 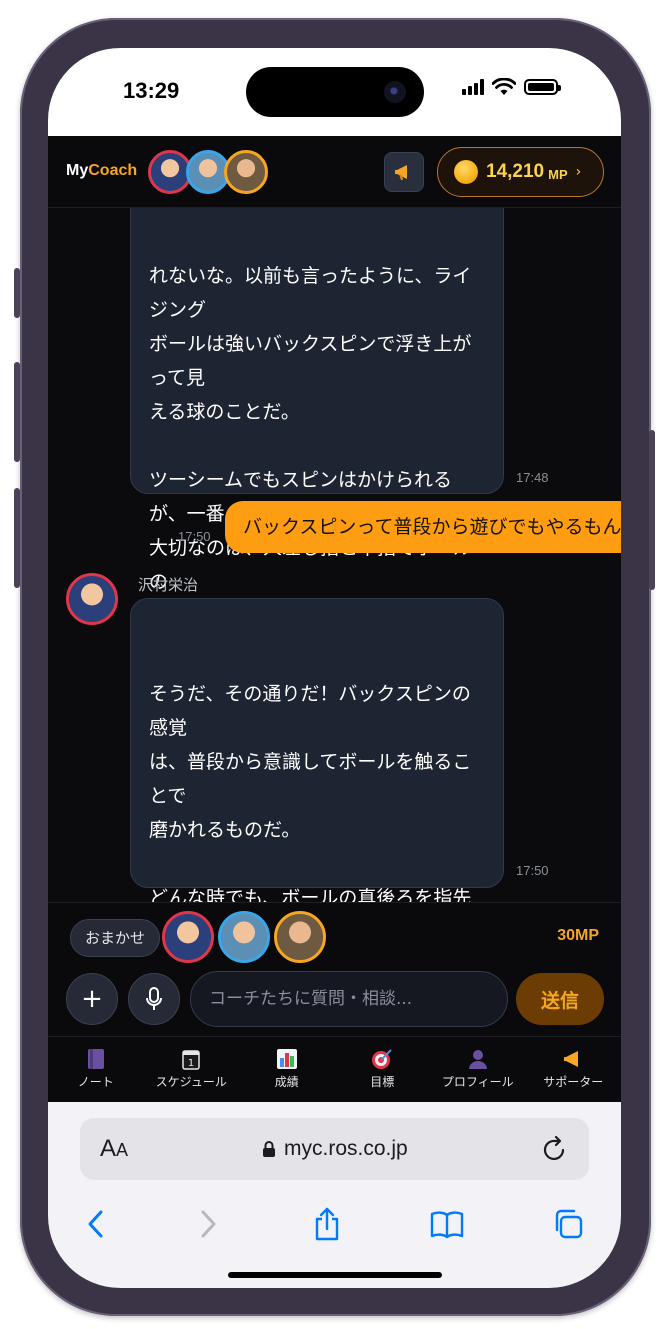 What do you see at coordinates (122, 1150) in the screenshot?
I see `aa-small: A` at bounding box center [122, 1150].